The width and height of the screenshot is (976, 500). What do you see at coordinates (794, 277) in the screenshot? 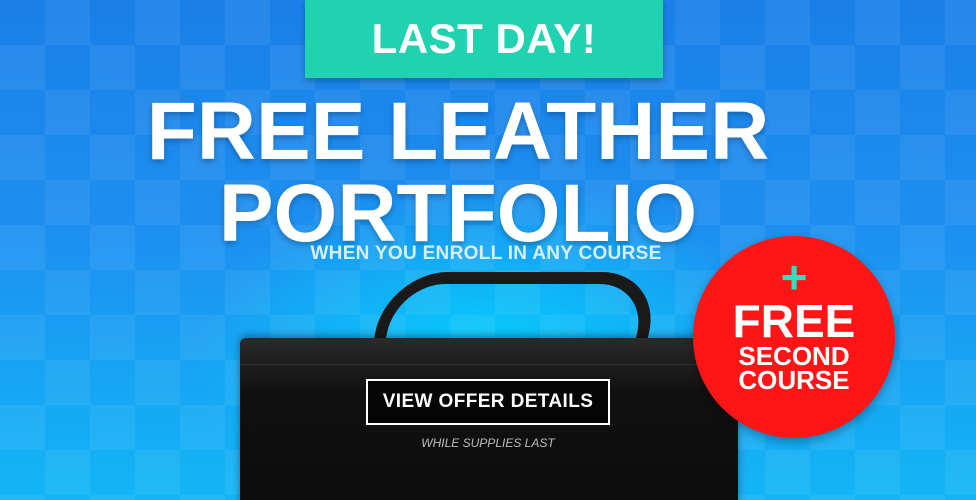
I see `plus-icon: +` at bounding box center [794, 277].